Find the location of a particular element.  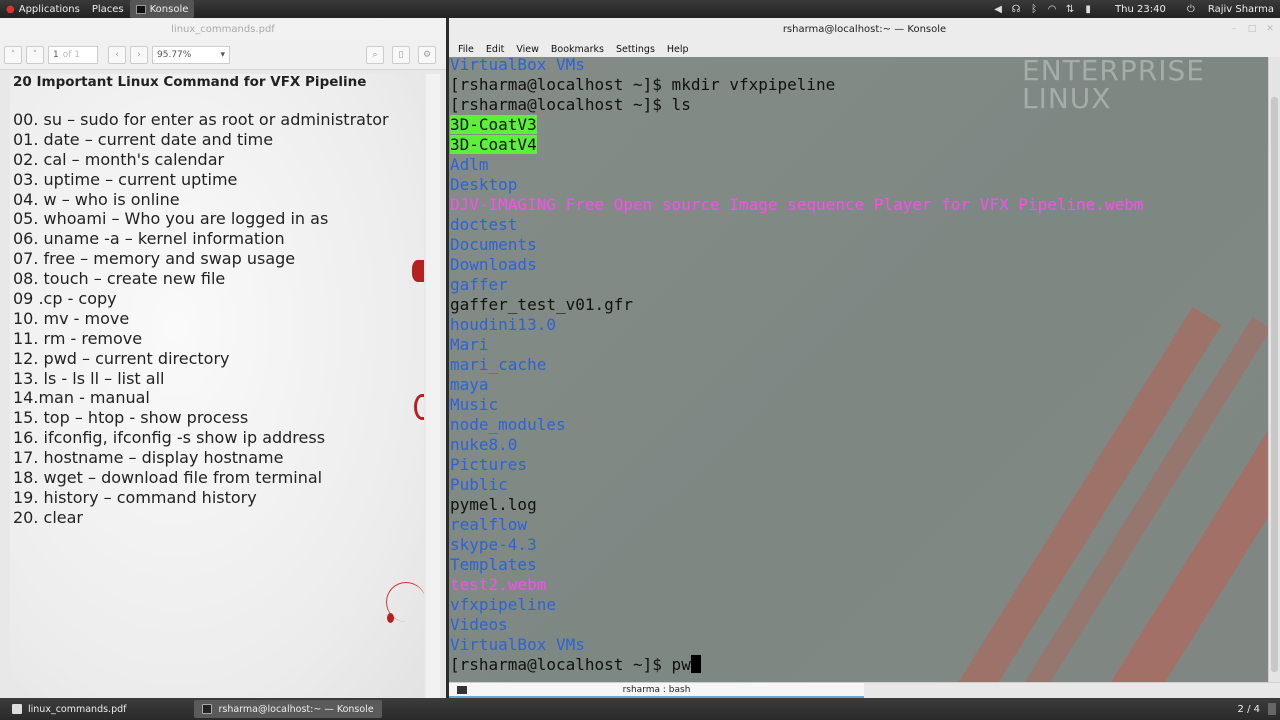

network-icon: ⇅ is located at coordinates (1070, 9).